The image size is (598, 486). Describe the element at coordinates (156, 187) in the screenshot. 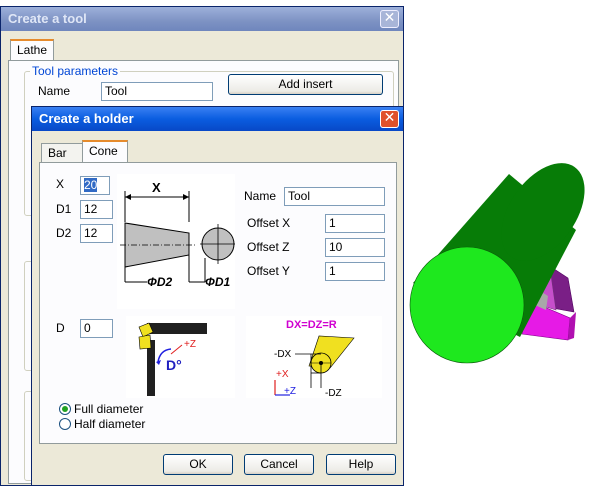

I see `diagram-x-label: X` at that location.